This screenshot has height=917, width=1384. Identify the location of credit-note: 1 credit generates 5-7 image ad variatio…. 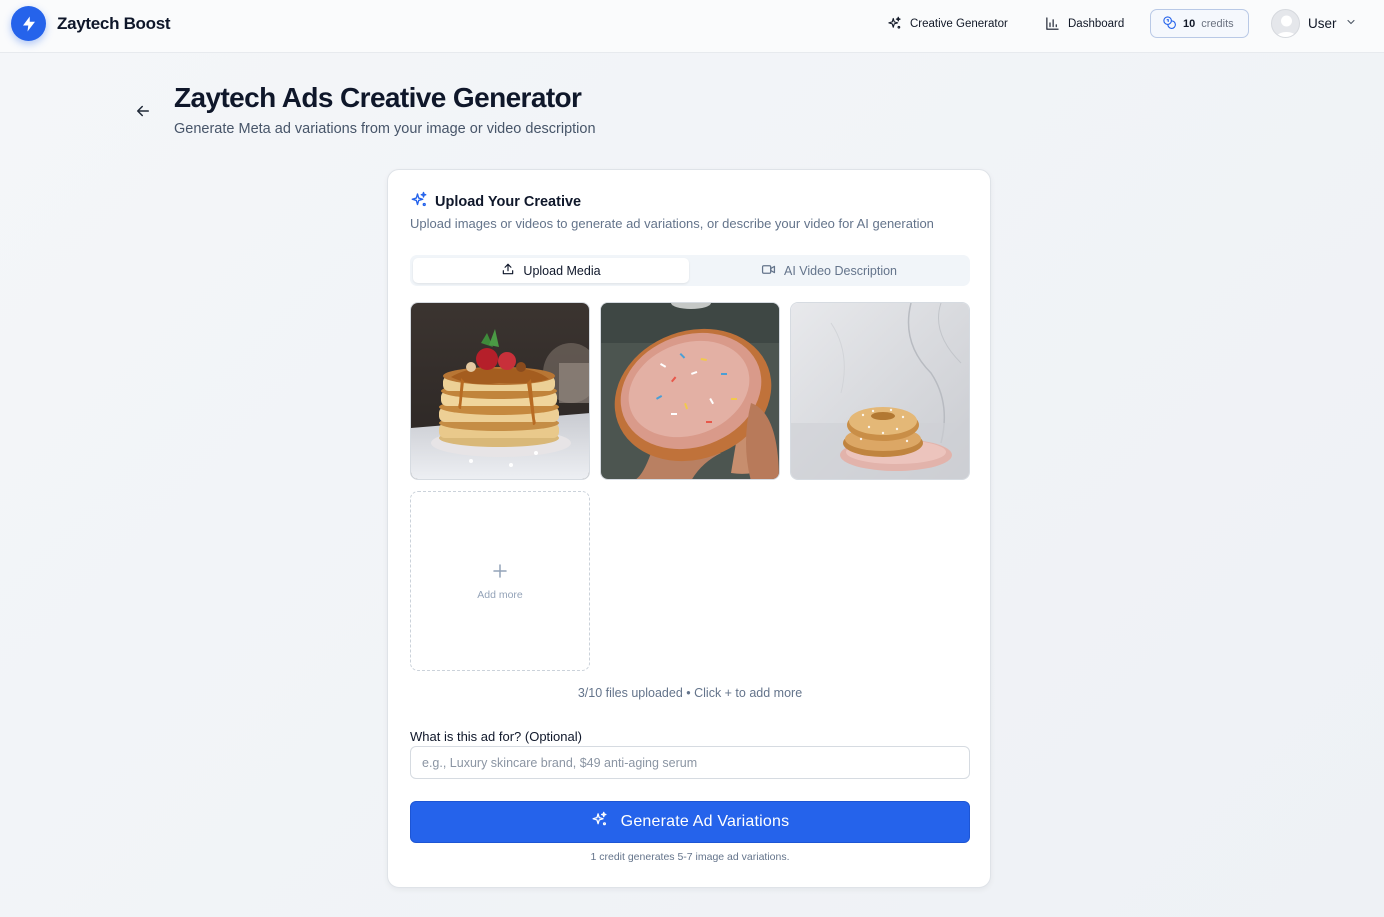
(690, 857).